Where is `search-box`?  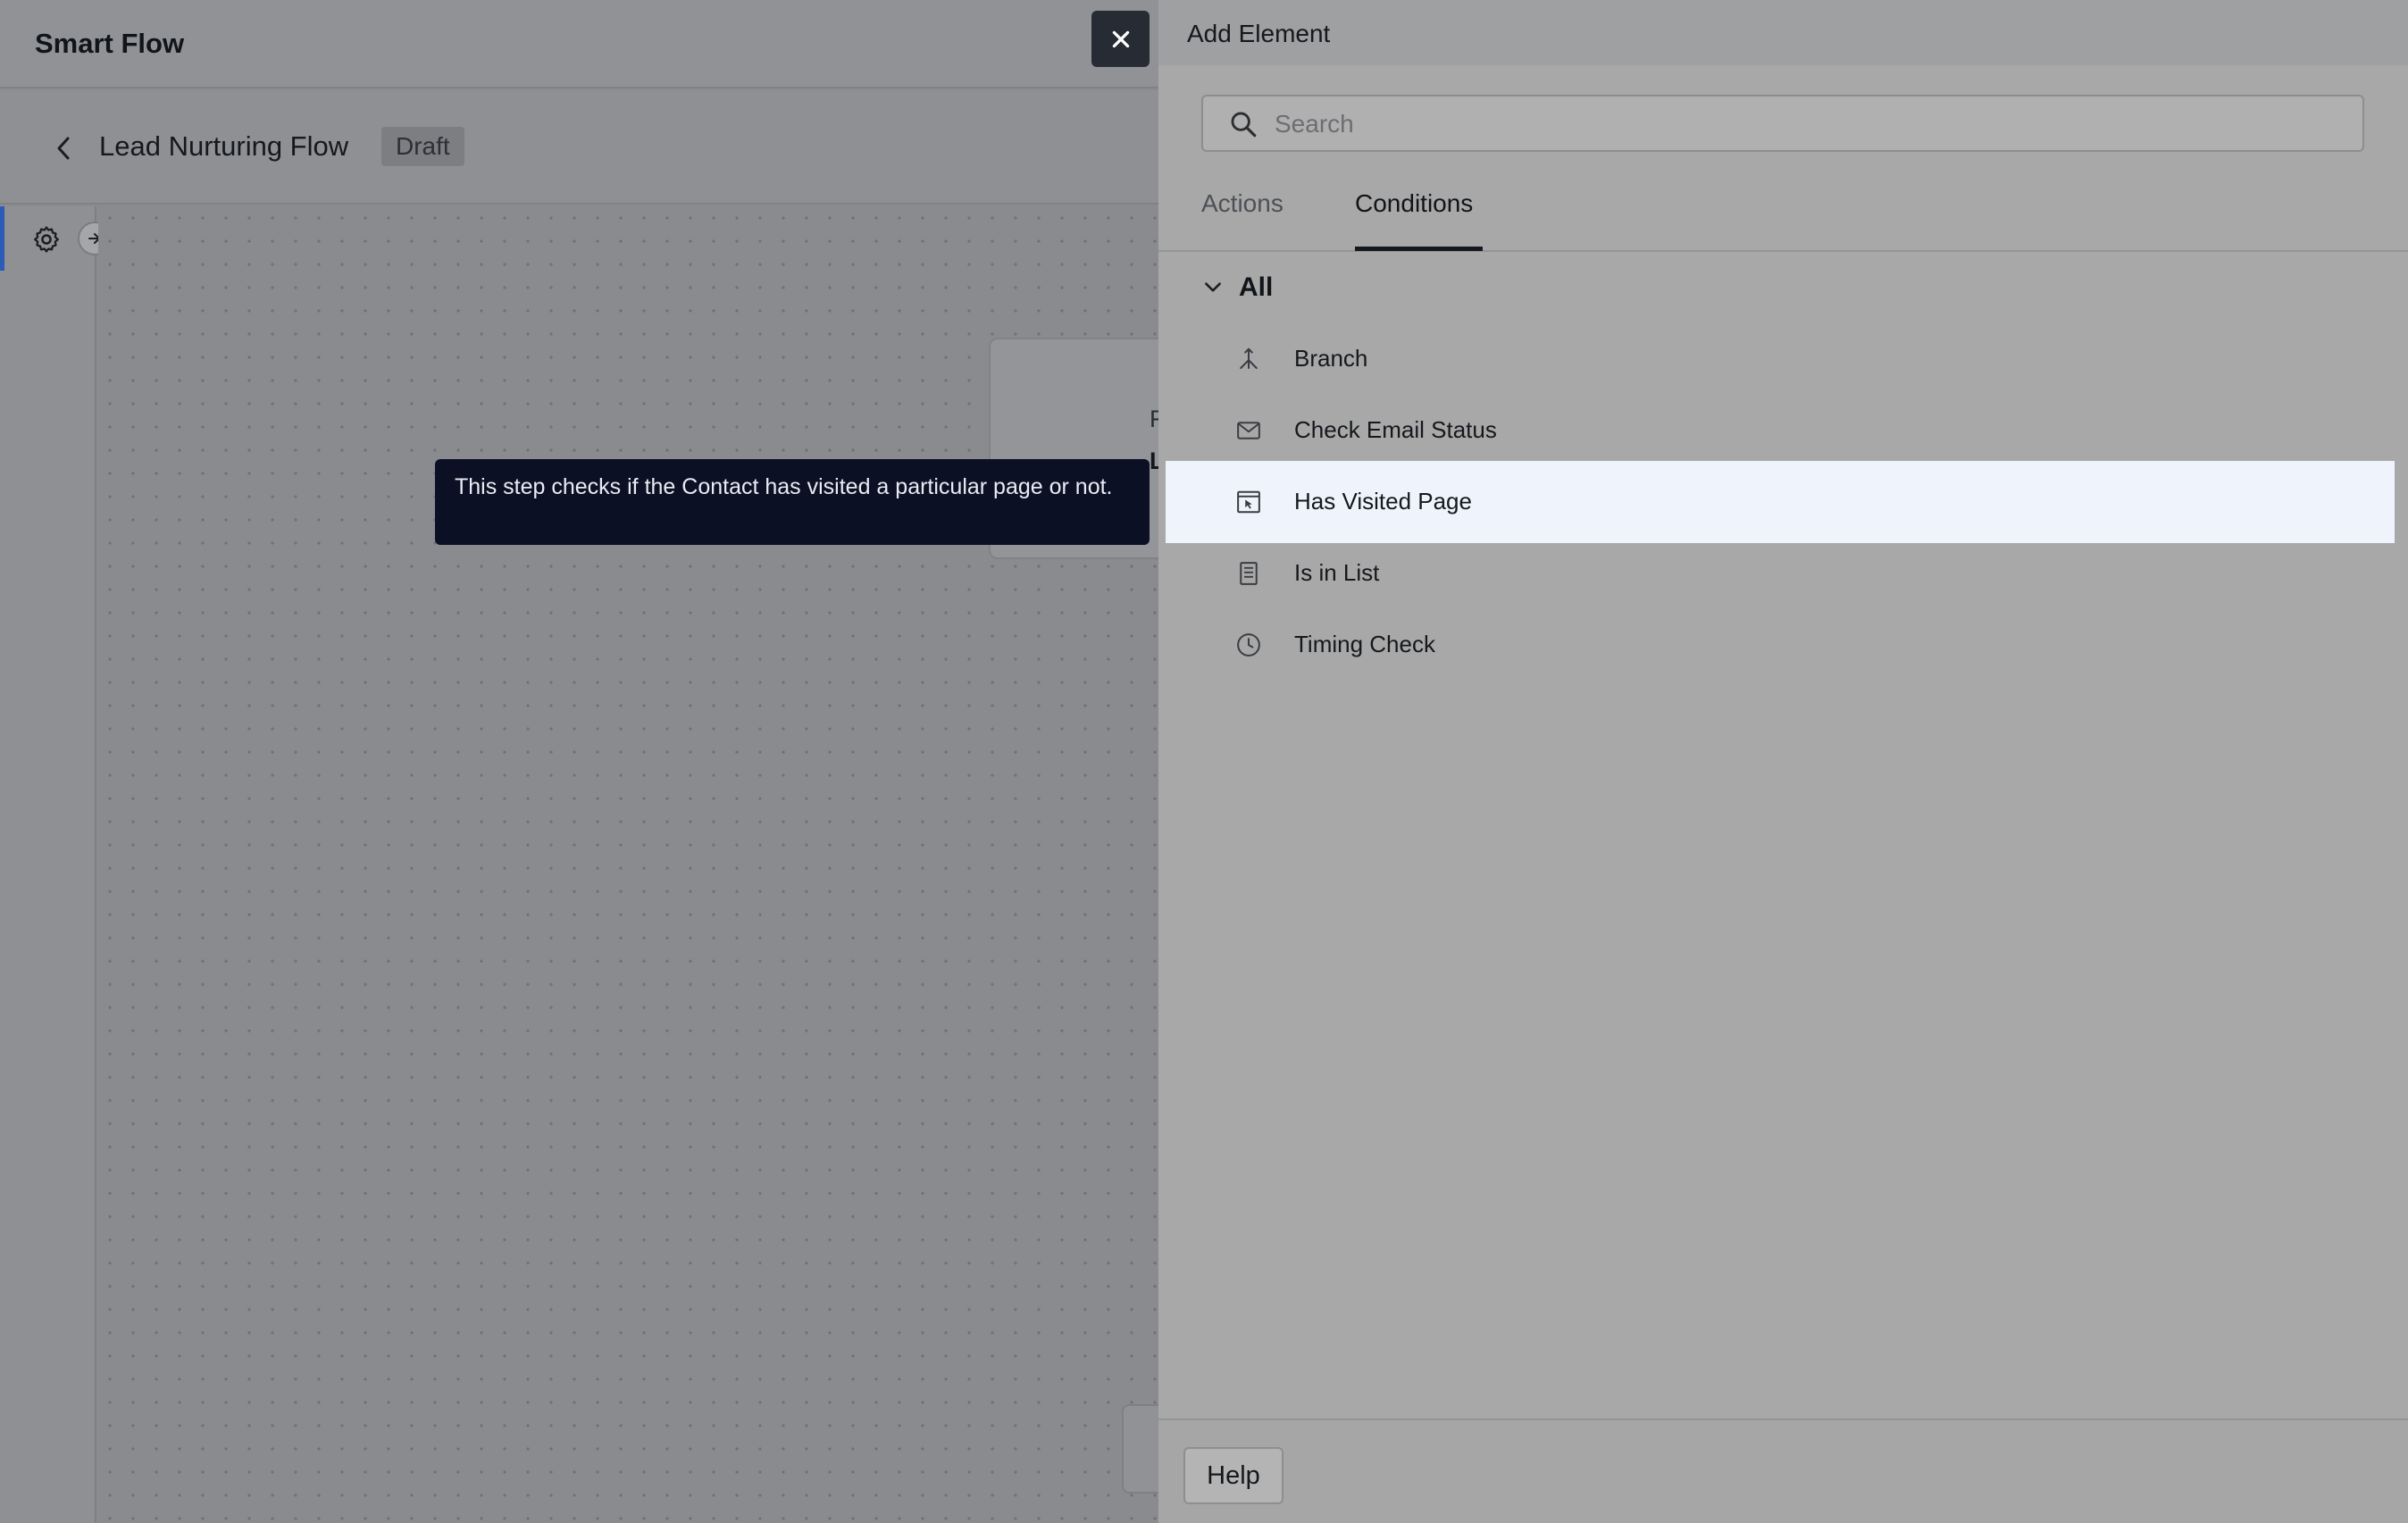
search-box is located at coordinates (1782, 123).